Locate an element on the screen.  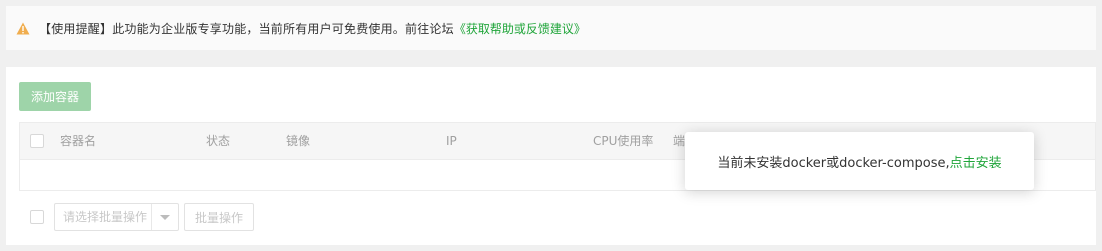
install-docker-link: 点击安装 is located at coordinates (976, 161).